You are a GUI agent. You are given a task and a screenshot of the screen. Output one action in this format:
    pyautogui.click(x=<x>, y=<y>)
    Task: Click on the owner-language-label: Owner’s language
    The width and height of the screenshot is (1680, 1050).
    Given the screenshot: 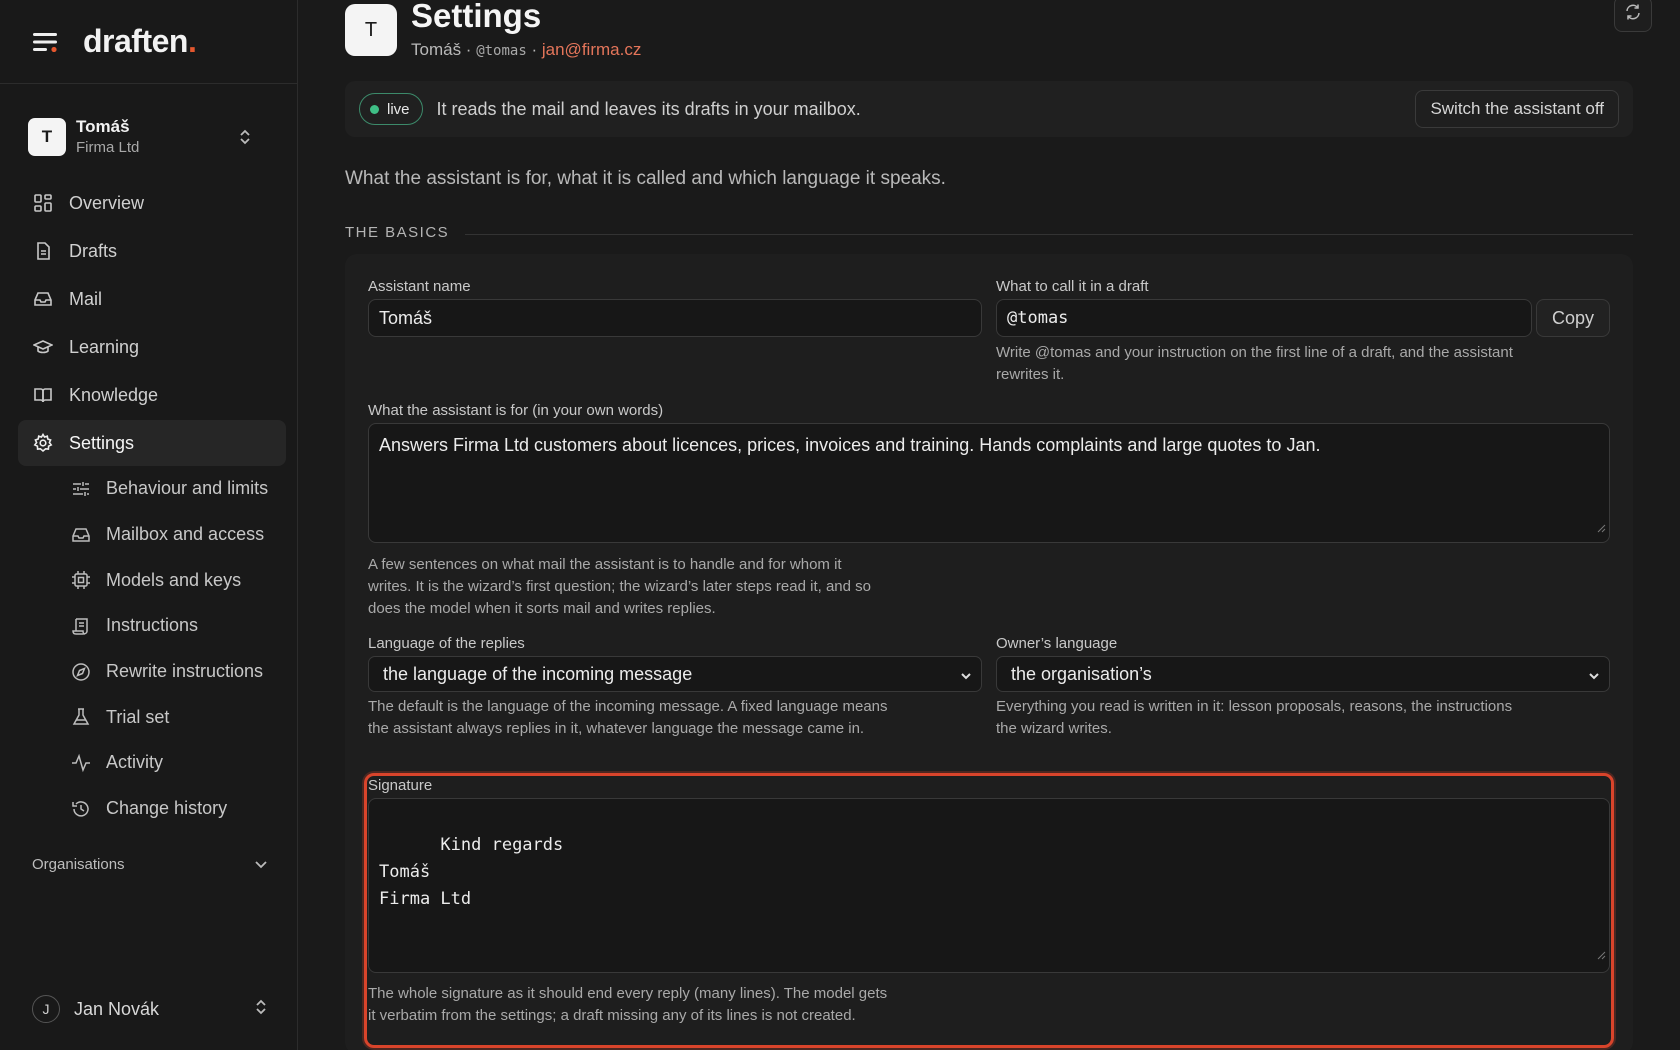 What is the action you would take?
    pyautogui.click(x=1057, y=643)
    